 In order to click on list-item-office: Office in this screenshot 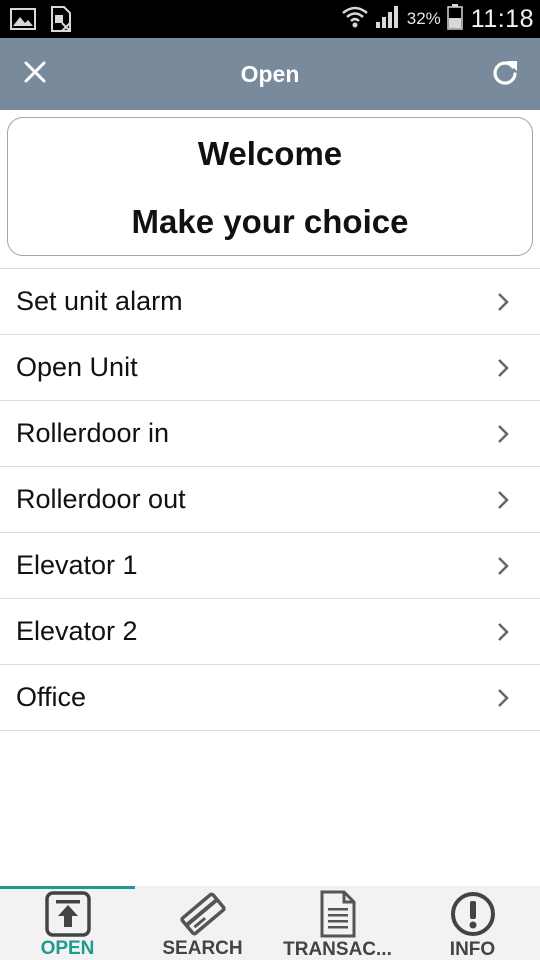, I will do `click(270, 698)`.